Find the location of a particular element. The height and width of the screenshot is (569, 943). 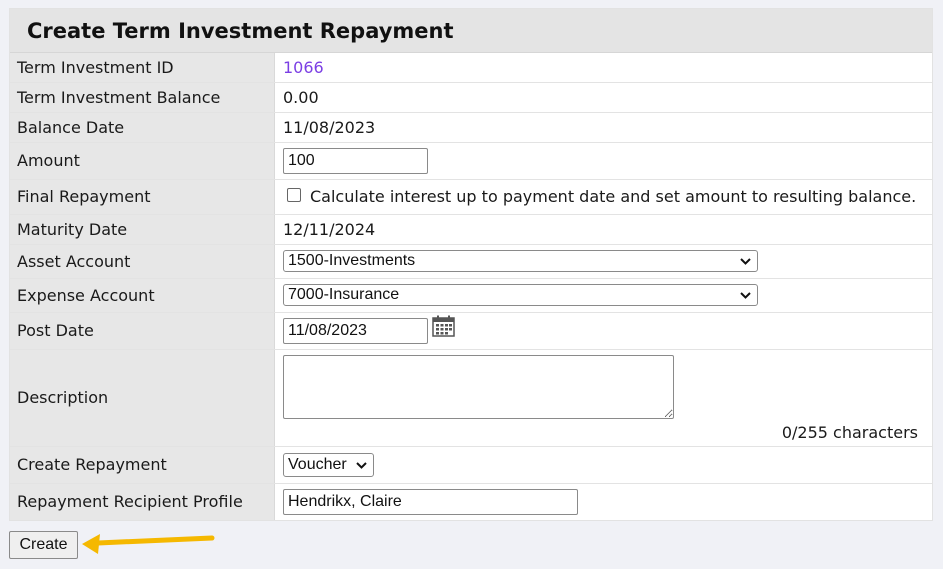

expense-account-label: Expense Account is located at coordinates (142, 295).